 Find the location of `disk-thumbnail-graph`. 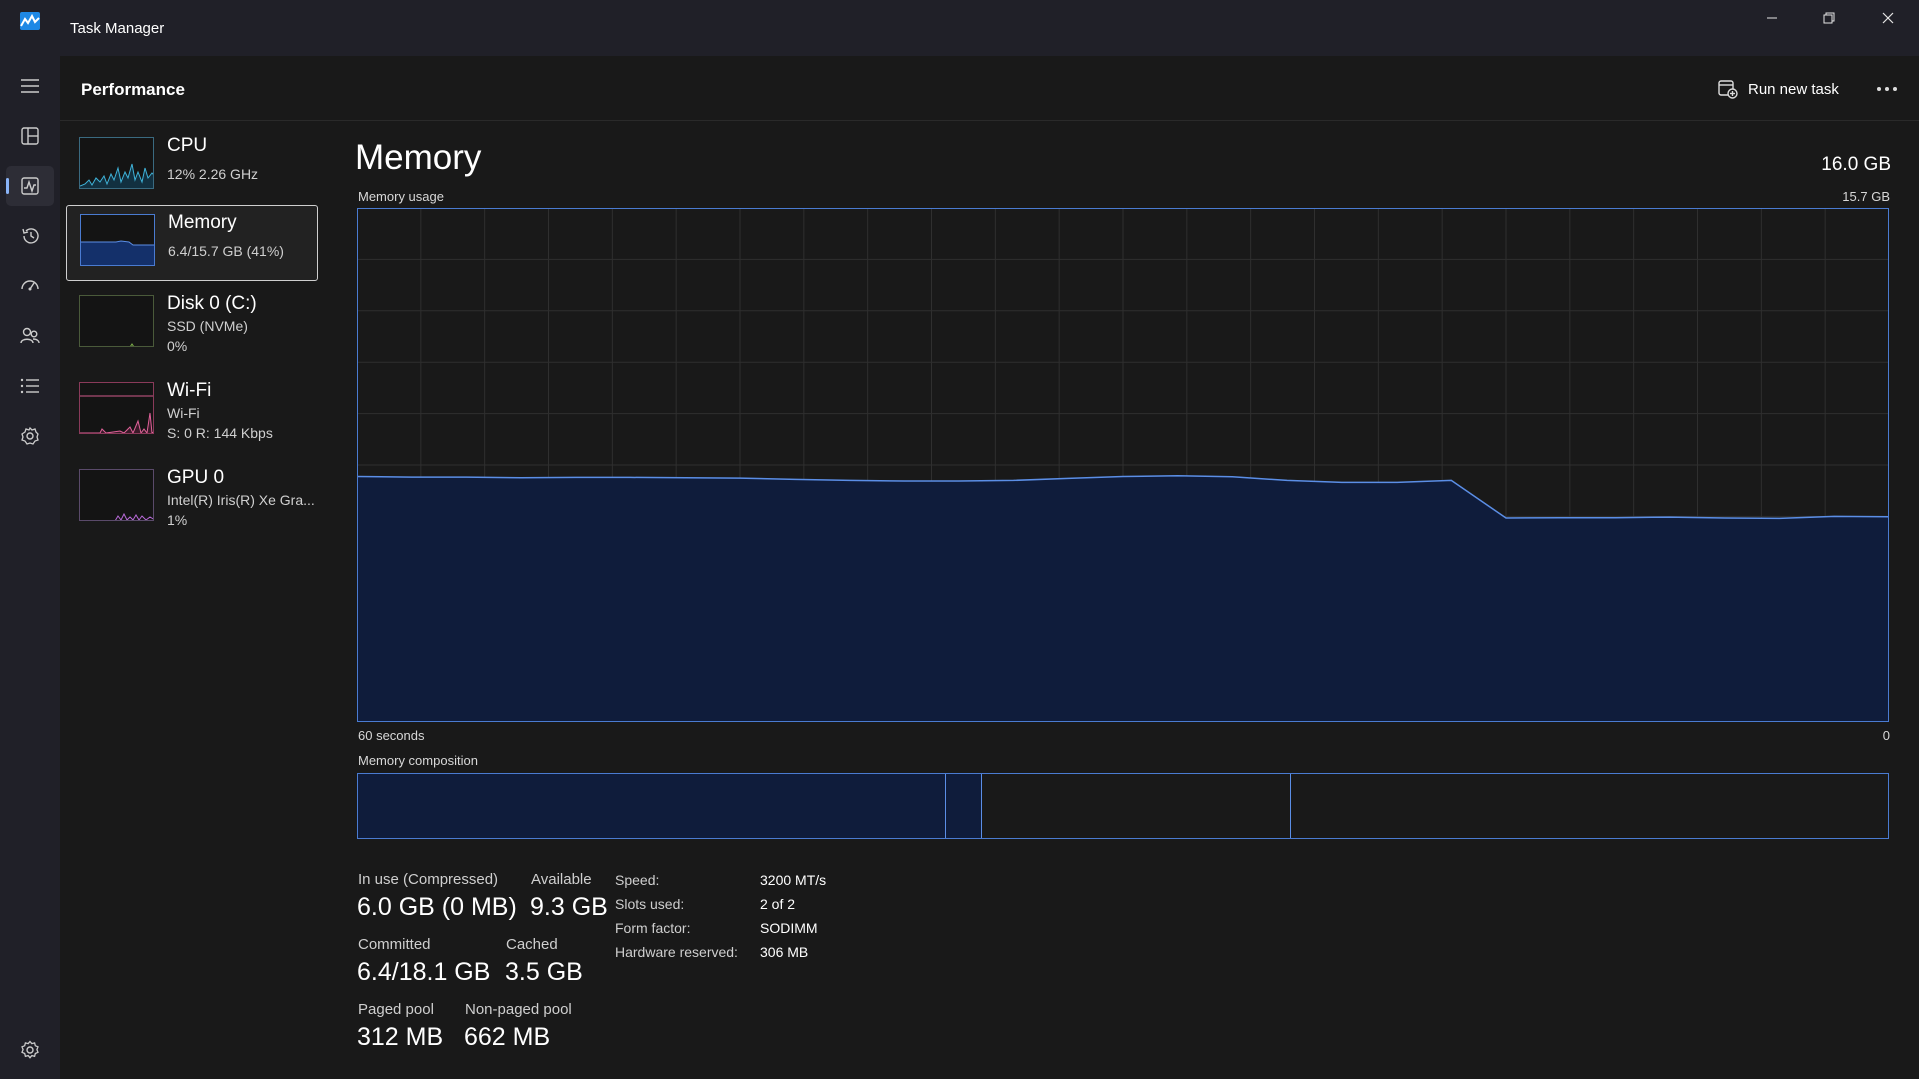

disk-thumbnail-graph is located at coordinates (116, 321).